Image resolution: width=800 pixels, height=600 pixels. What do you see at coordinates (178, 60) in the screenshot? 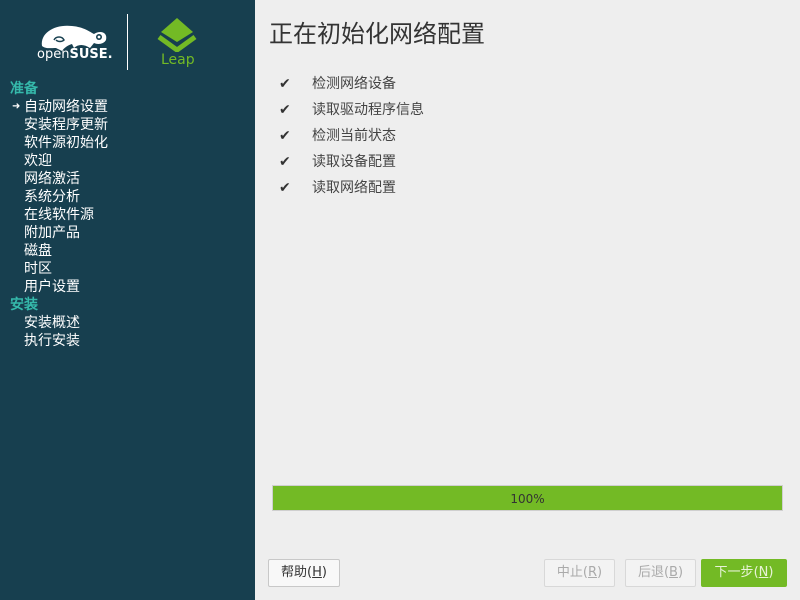
I see `leap-wordmark: Leap` at bounding box center [178, 60].